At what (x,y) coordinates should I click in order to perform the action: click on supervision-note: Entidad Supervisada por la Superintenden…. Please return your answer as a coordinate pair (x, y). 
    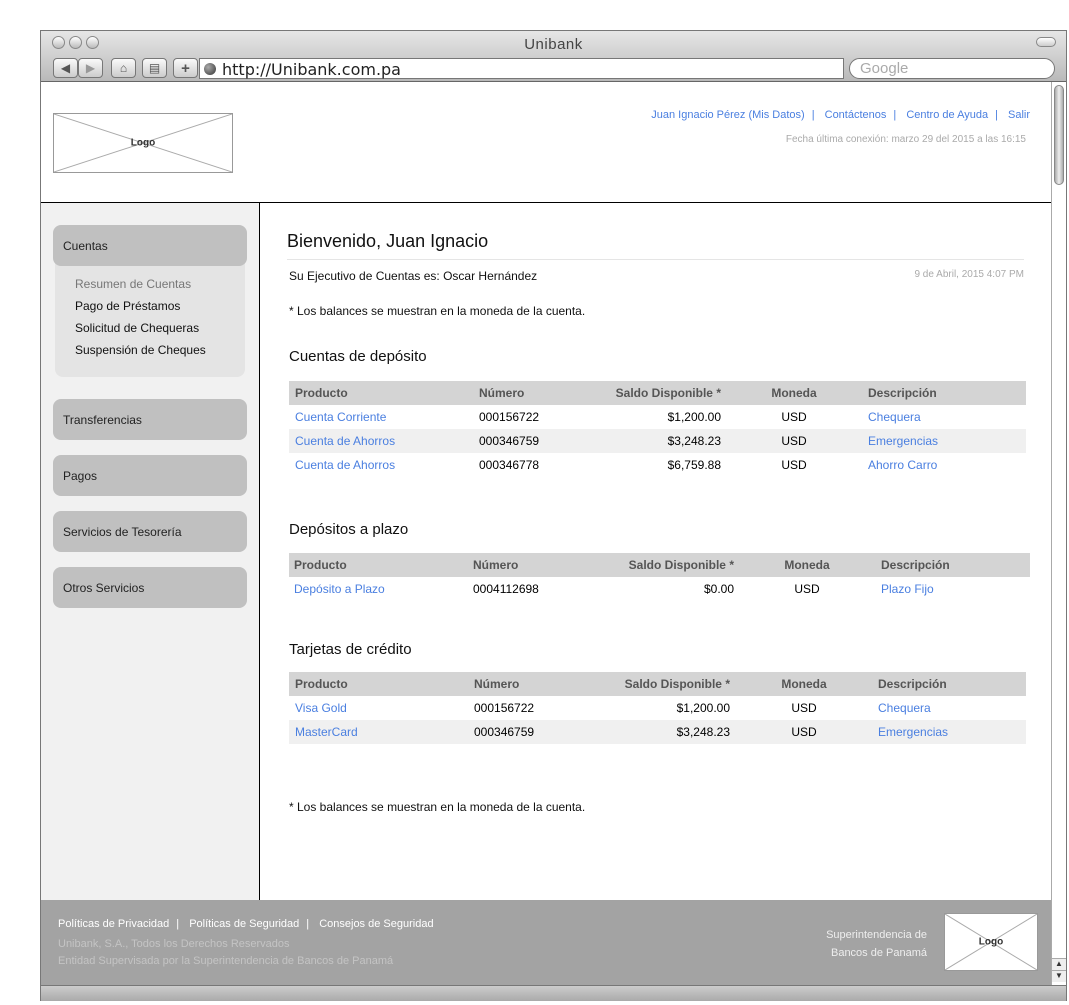
    Looking at the image, I should click on (226, 961).